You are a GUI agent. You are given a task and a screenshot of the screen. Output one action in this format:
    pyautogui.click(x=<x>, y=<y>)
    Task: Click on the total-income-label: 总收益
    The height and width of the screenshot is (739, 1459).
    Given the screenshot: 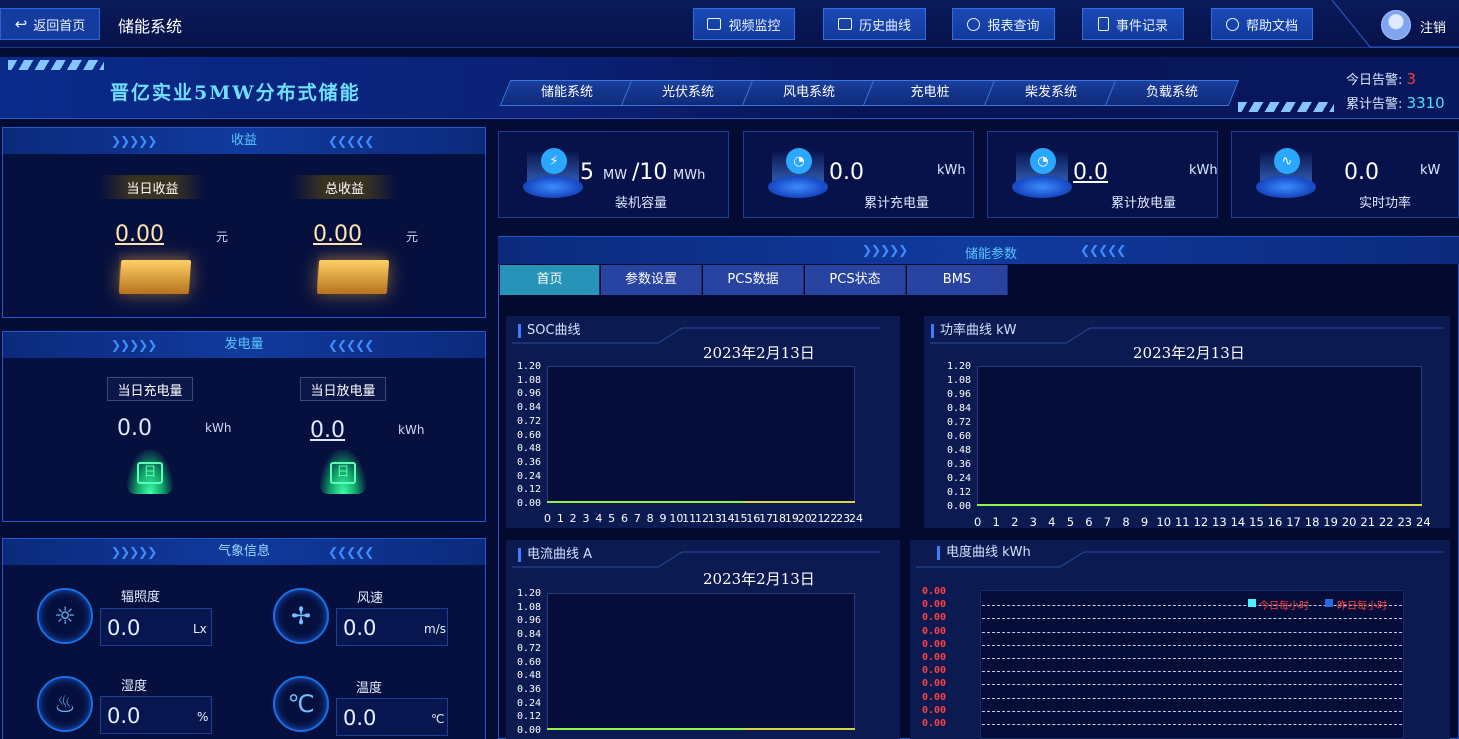 What is the action you would take?
    pyautogui.click(x=344, y=187)
    